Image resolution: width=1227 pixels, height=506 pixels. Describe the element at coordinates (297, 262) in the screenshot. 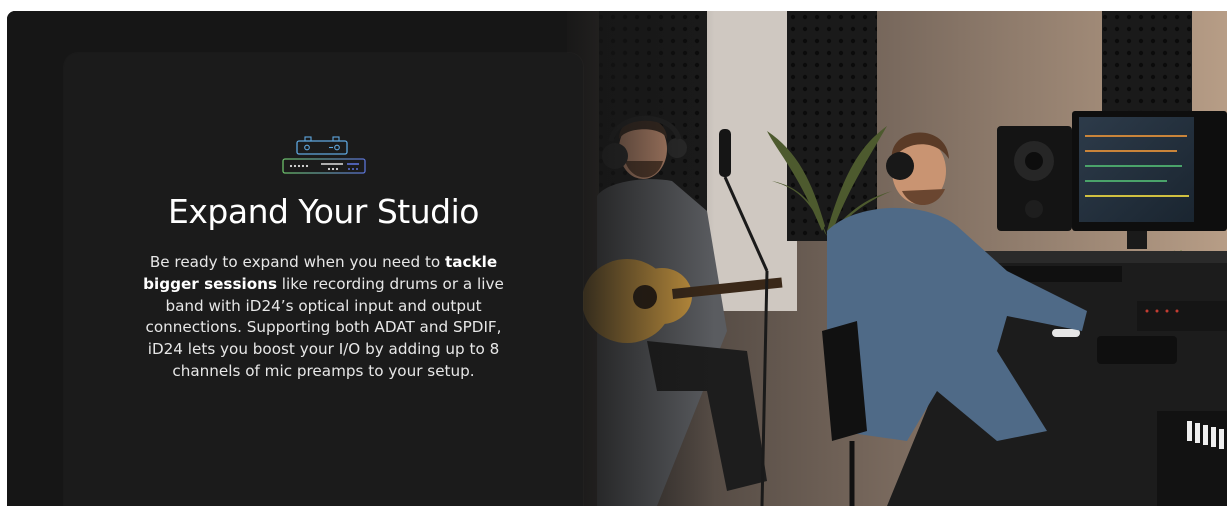

I see `description-text-1: Be ready to expand when you need to` at that location.